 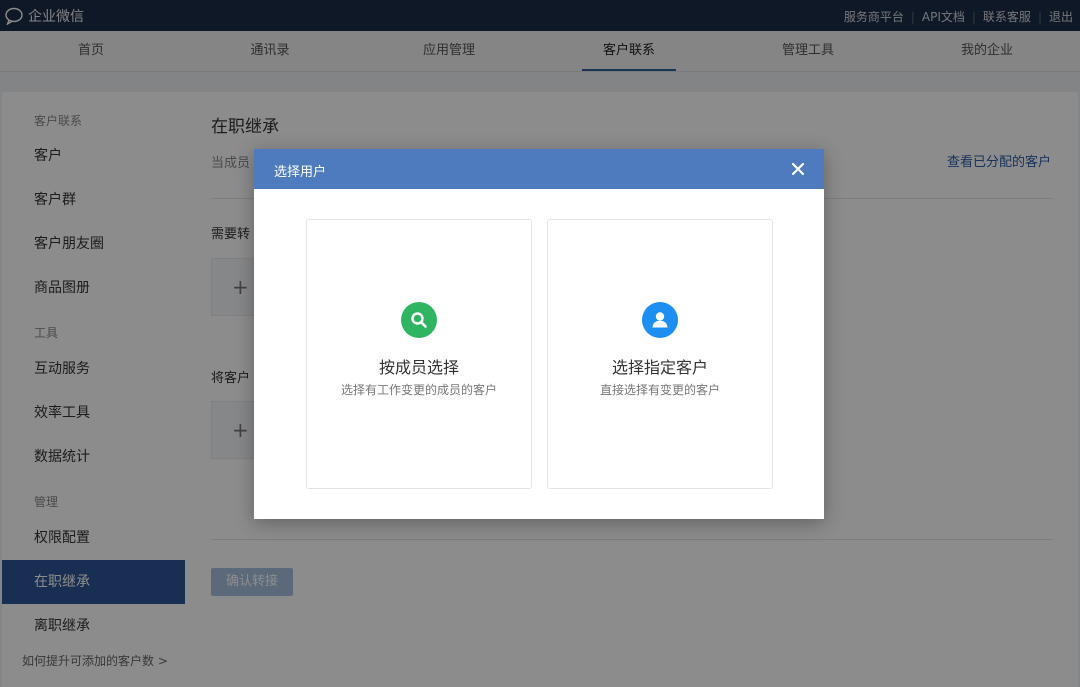 What do you see at coordinates (300, 172) in the screenshot?
I see `modal-title: 选择用户` at bounding box center [300, 172].